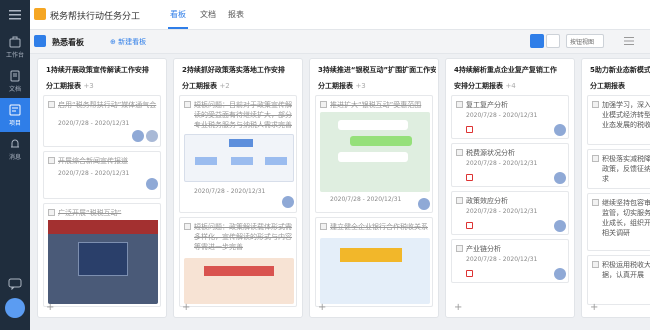 This screenshot has height=330, width=650. Describe the element at coordinates (107, 105) in the screenshot. I see `task-title: 启用“税务帮扶行动”媒体通气会` at that location.